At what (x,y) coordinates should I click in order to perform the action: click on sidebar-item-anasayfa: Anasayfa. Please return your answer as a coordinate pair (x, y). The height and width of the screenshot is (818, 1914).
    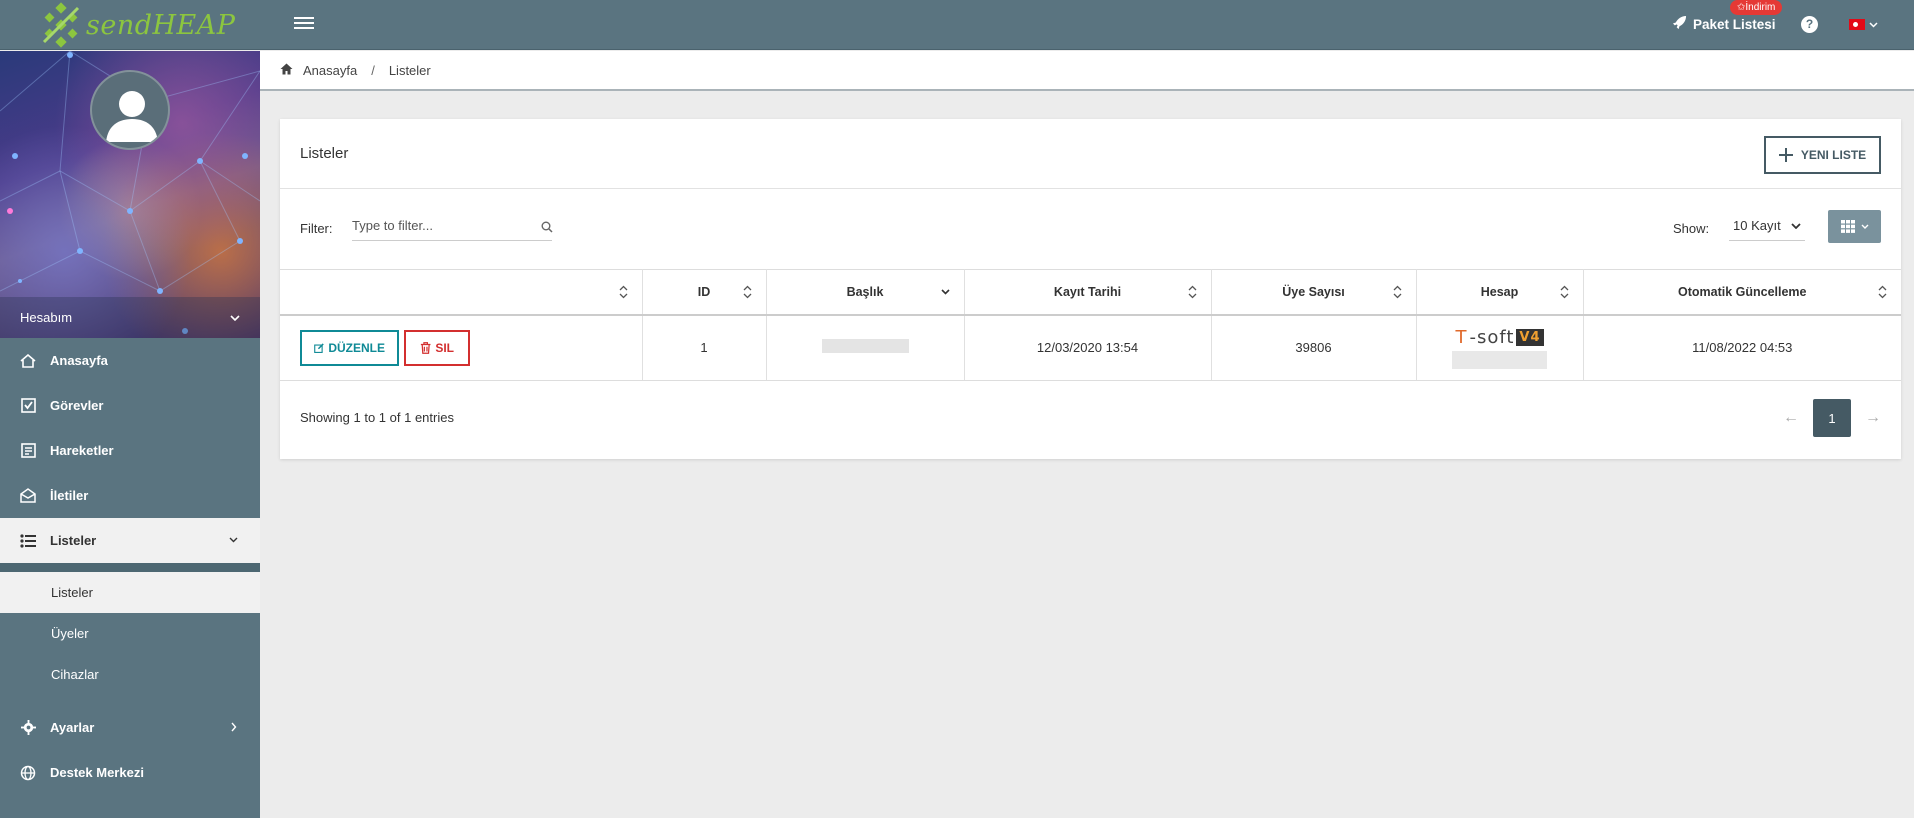
    Looking at the image, I should click on (130, 360).